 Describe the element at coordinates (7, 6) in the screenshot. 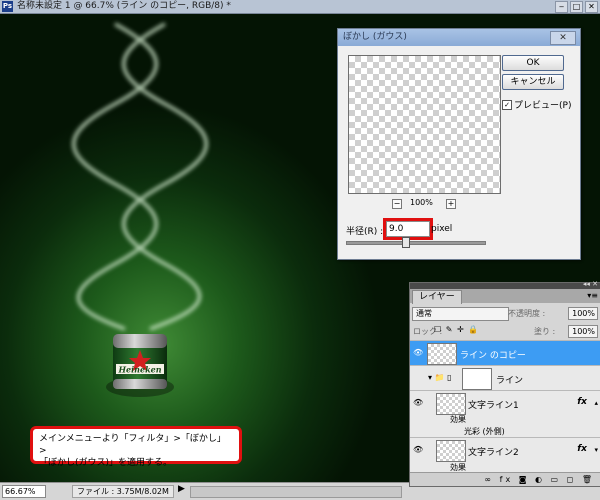

I see `photoshop-doc-icon: Ps` at that location.